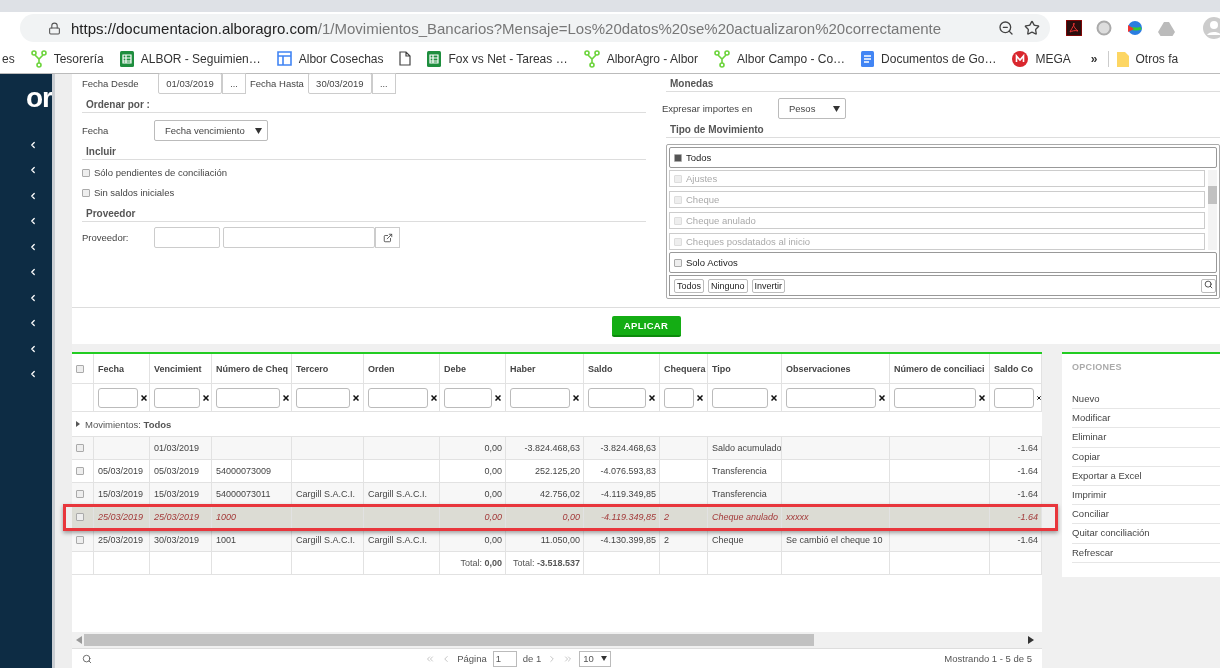 Image resolution: width=1220 pixels, height=668 pixels. I want to click on bookmark: es, so click(8, 58).